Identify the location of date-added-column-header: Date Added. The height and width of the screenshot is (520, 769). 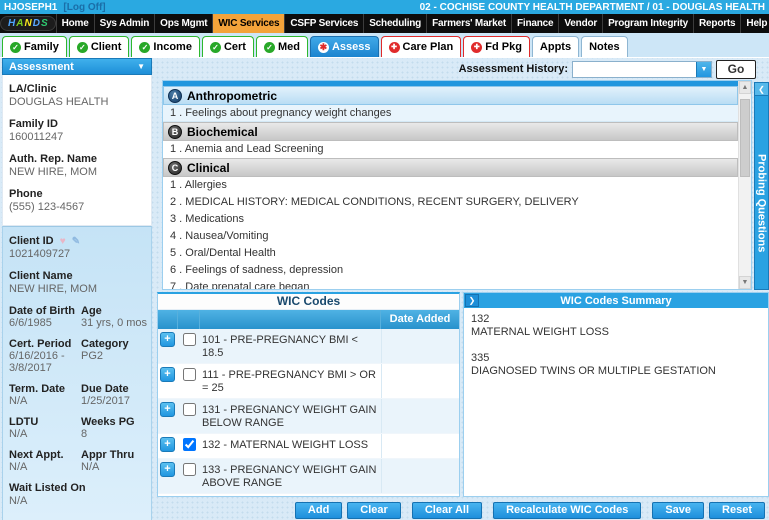
(420, 319).